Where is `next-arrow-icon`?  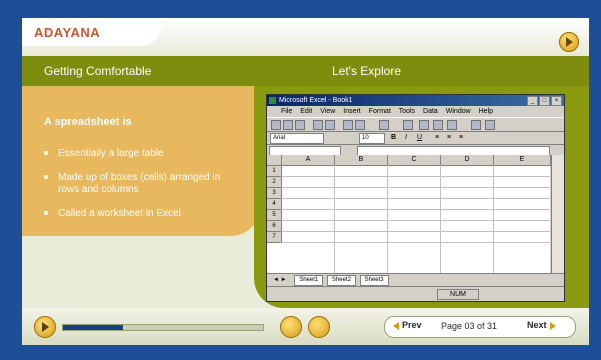
next-arrow-icon is located at coordinates (552, 325).